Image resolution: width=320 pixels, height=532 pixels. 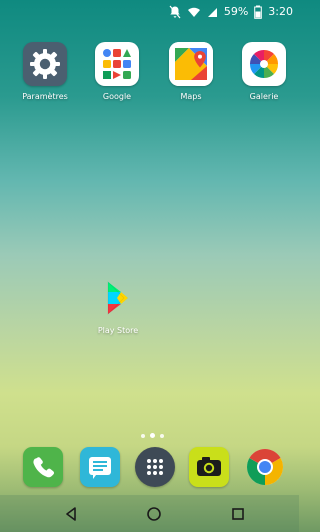 What do you see at coordinates (155, 467) in the screenshot?
I see `app-drawer-icon` at bounding box center [155, 467].